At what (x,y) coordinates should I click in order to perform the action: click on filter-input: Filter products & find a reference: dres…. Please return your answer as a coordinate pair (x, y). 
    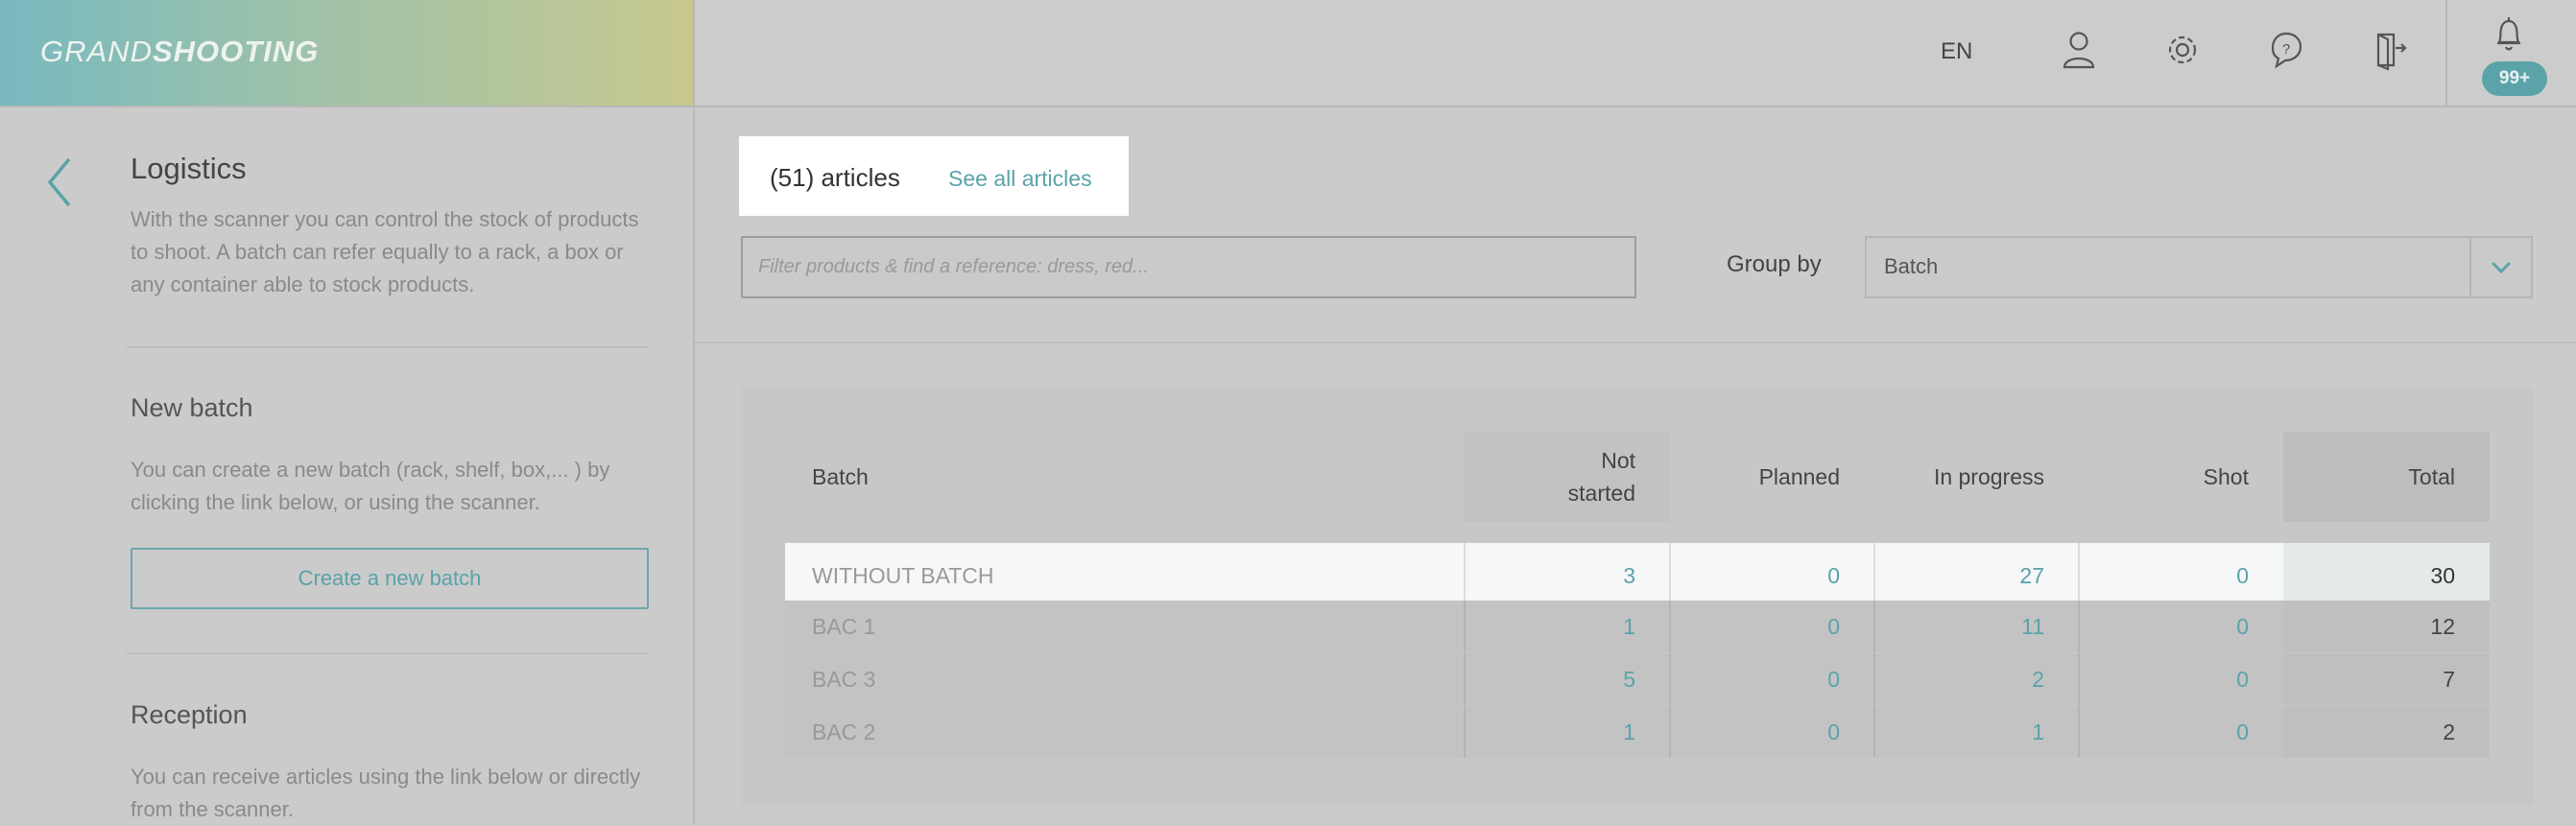
    Looking at the image, I should click on (1188, 267).